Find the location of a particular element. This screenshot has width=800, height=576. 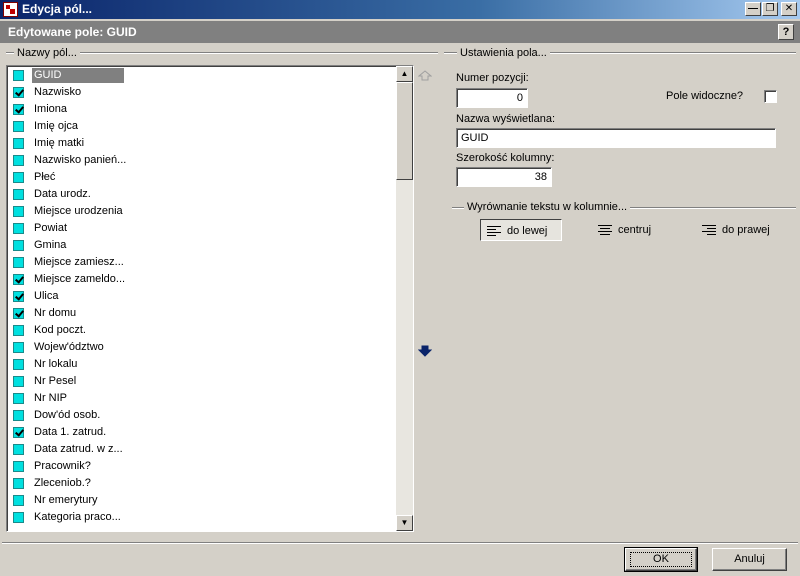

field-list-item: Imię ojca is located at coordinates (201, 126).